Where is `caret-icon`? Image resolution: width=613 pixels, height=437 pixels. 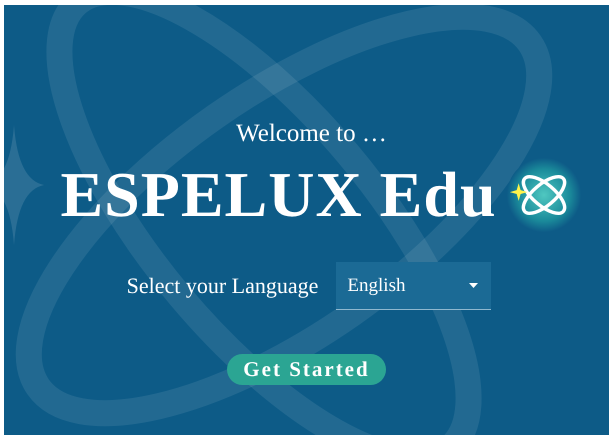
caret-icon is located at coordinates (473, 285).